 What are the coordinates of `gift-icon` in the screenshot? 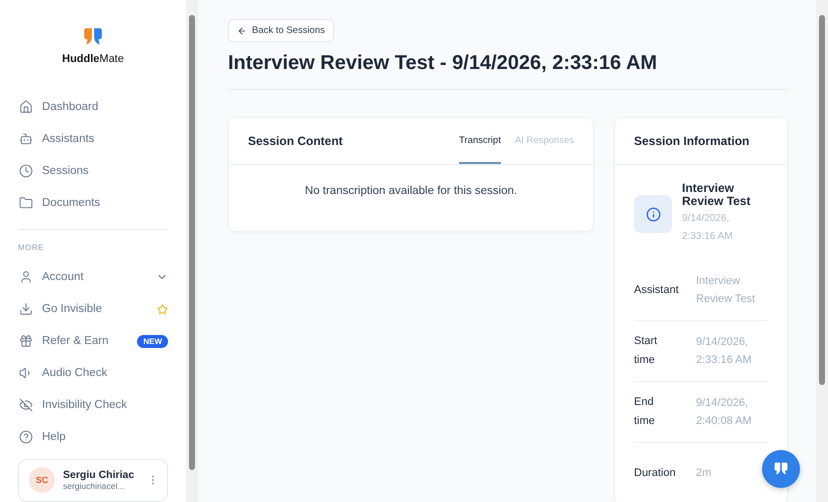 It's located at (26, 341).